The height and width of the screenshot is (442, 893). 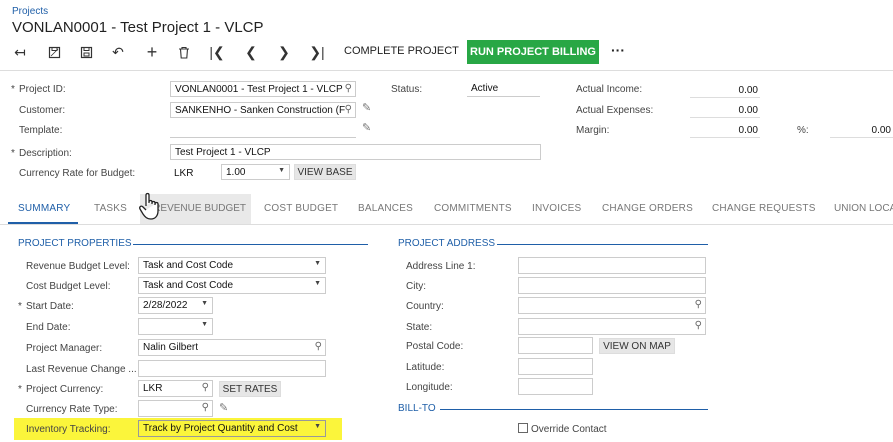 What do you see at coordinates (175, 326) in the screenshot?
I see `end-date-field: ▼` at bounding box center [175, 326].